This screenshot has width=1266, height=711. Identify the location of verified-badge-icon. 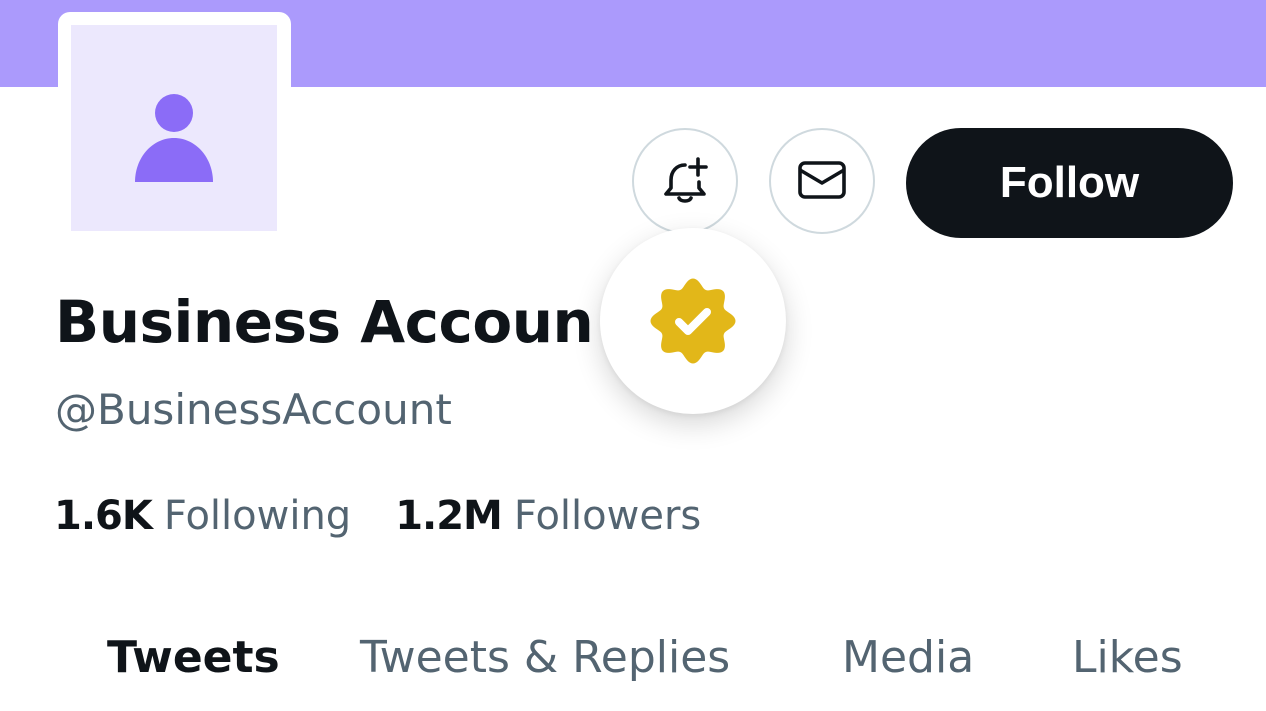
(693, 321).